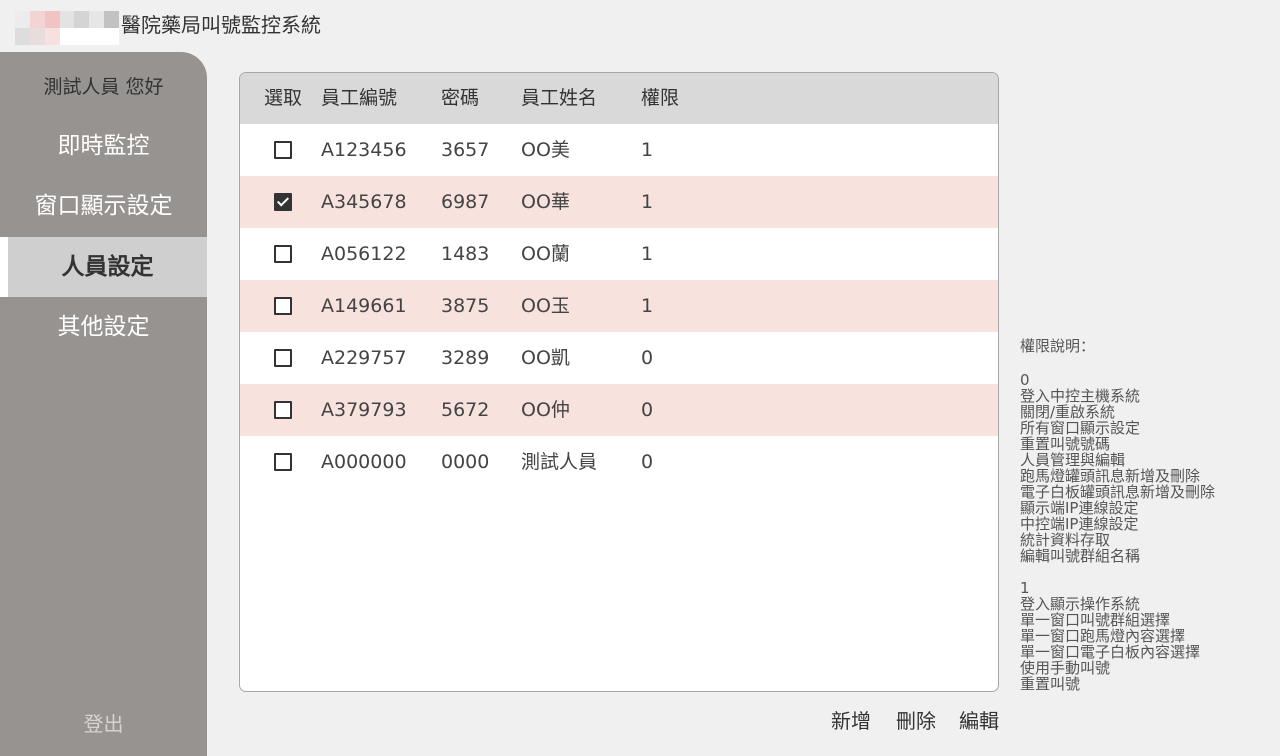 Image resolution: width=1280 pixels, height=756 pixels. What do you see at coordinates (364, 254) in the screenshot?
I see `employee-id-cell: A056122` at bounding box center [364, 254].